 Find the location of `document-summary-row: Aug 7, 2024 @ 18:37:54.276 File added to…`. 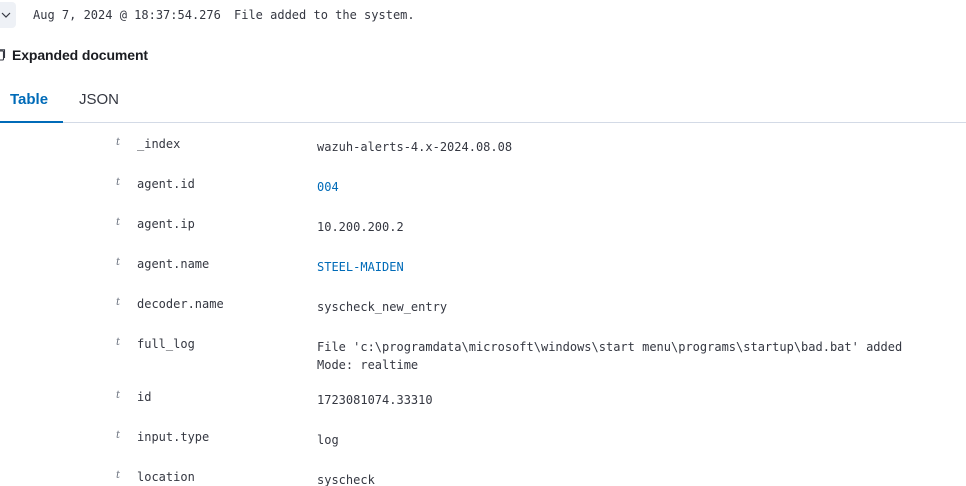

document-summary-row: Aug 7, 2024 @ 18:37:54.276 File added to… is located at coordinates (483, 15).